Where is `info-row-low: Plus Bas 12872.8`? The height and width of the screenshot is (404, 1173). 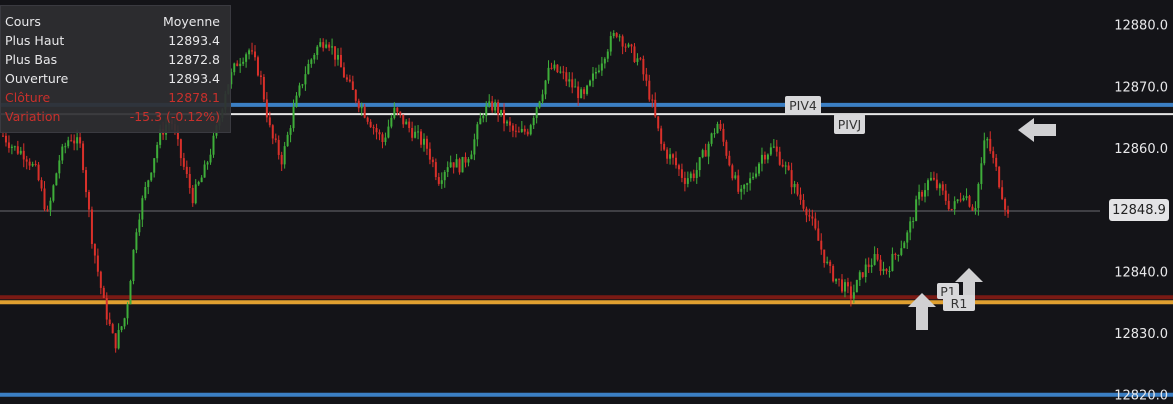 info-row-low: Plus Bas 12872.8 is located at coordinates (112, 59).